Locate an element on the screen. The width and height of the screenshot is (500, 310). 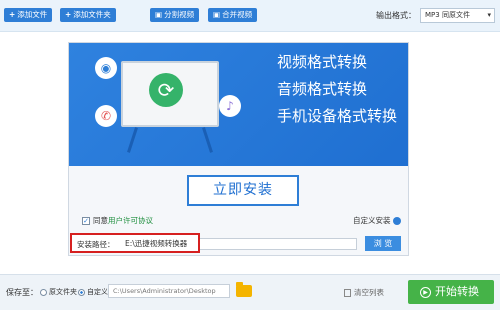
clear-list-button: 清空列表 is located at coordinates (364, 292).